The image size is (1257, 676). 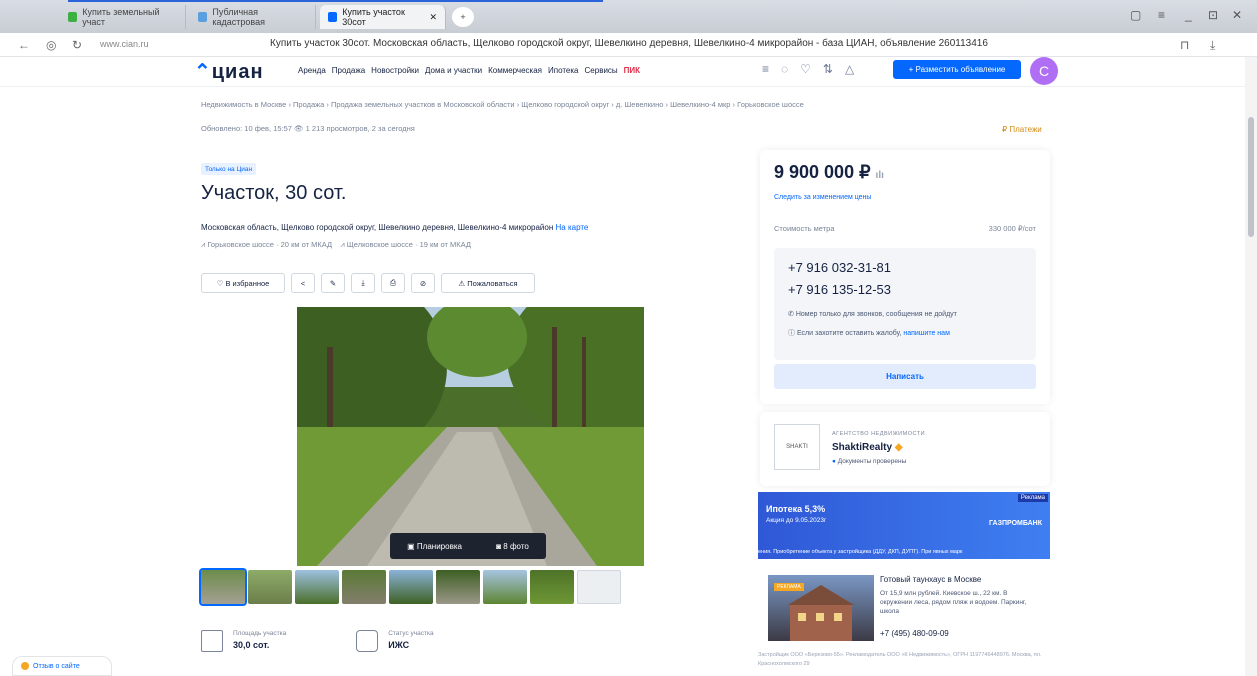 What do you see at coordinates (395, 641) in the screenshot?
I see `param-status: Статус участка ИЖС` at bounding box center [395, 641].